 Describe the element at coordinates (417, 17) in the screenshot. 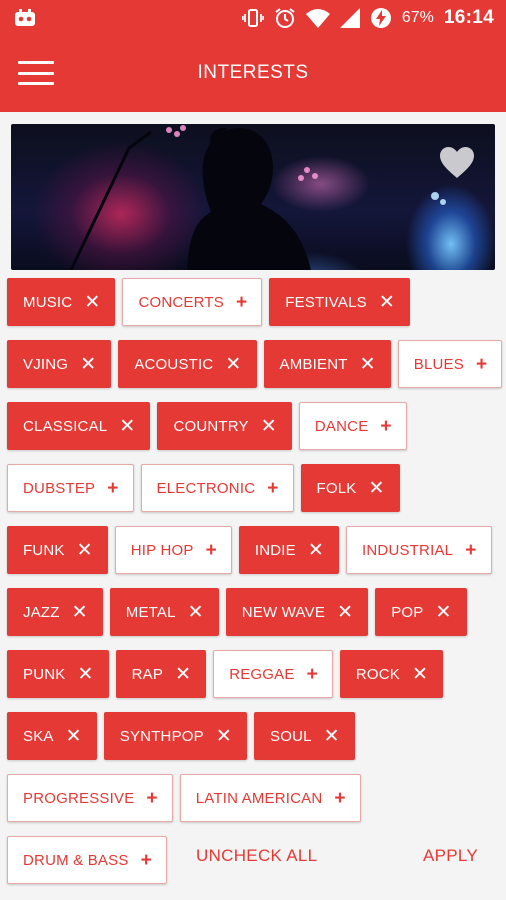

I see `battery-percent: 67%` at that location.